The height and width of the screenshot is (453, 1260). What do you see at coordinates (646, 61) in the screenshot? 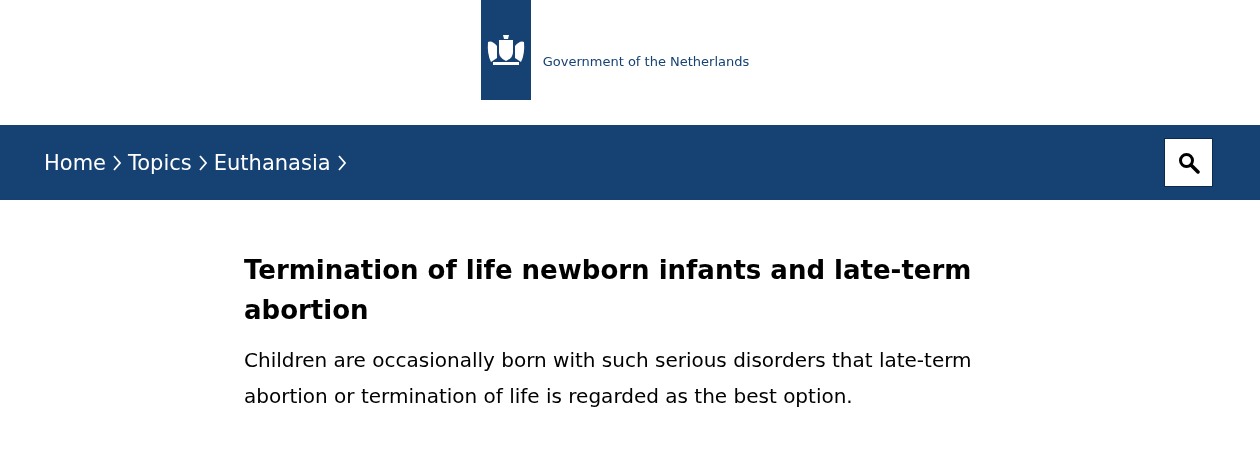
I see `site-name: Government of the Netherlands` at bounding box center [646, 61].